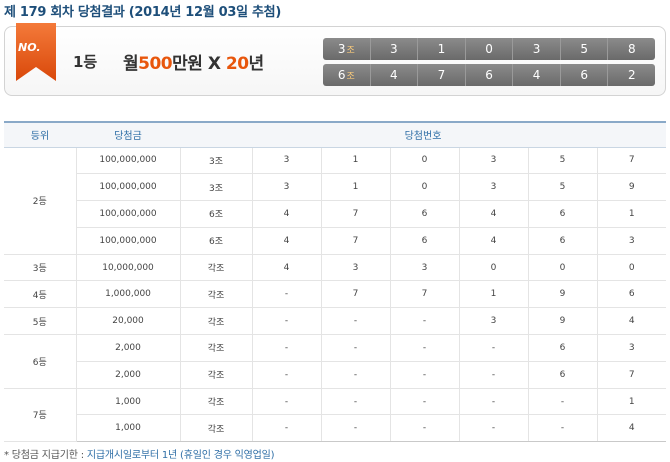  I want to click on winning-number-row: 6조 4 7 6 4 6 2, so click(489, 75).